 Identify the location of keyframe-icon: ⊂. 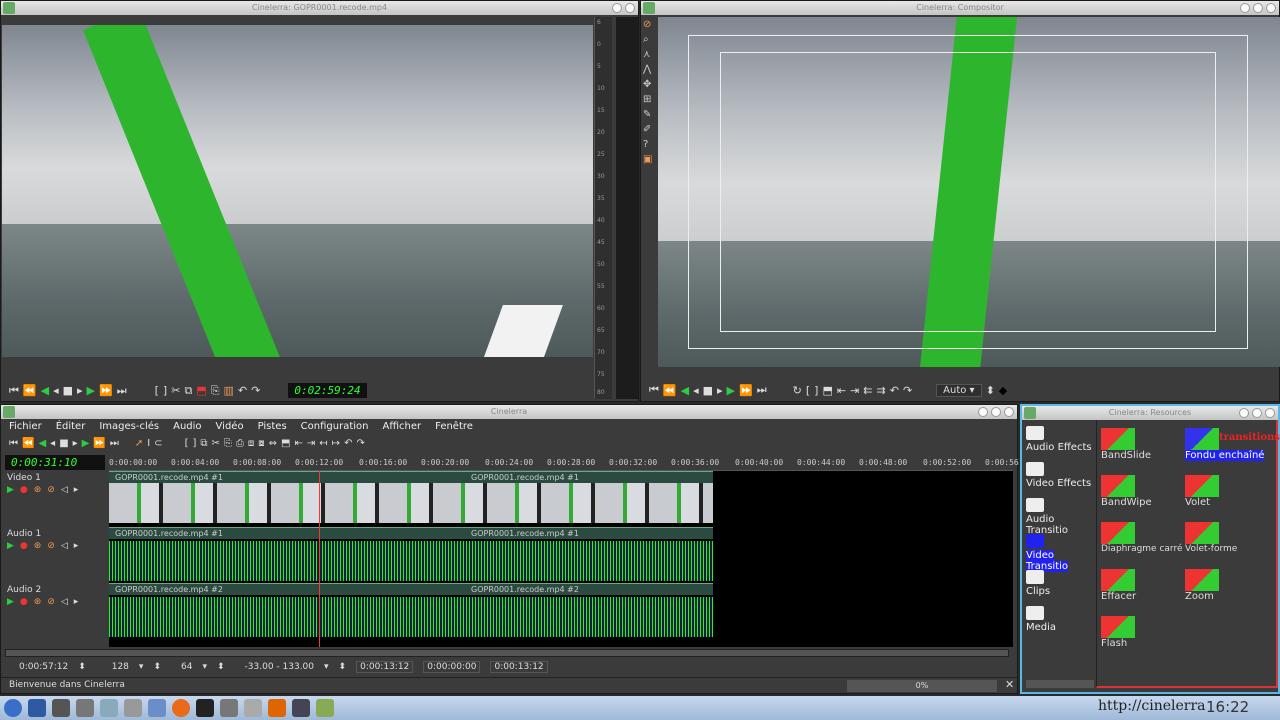
(158, 443).